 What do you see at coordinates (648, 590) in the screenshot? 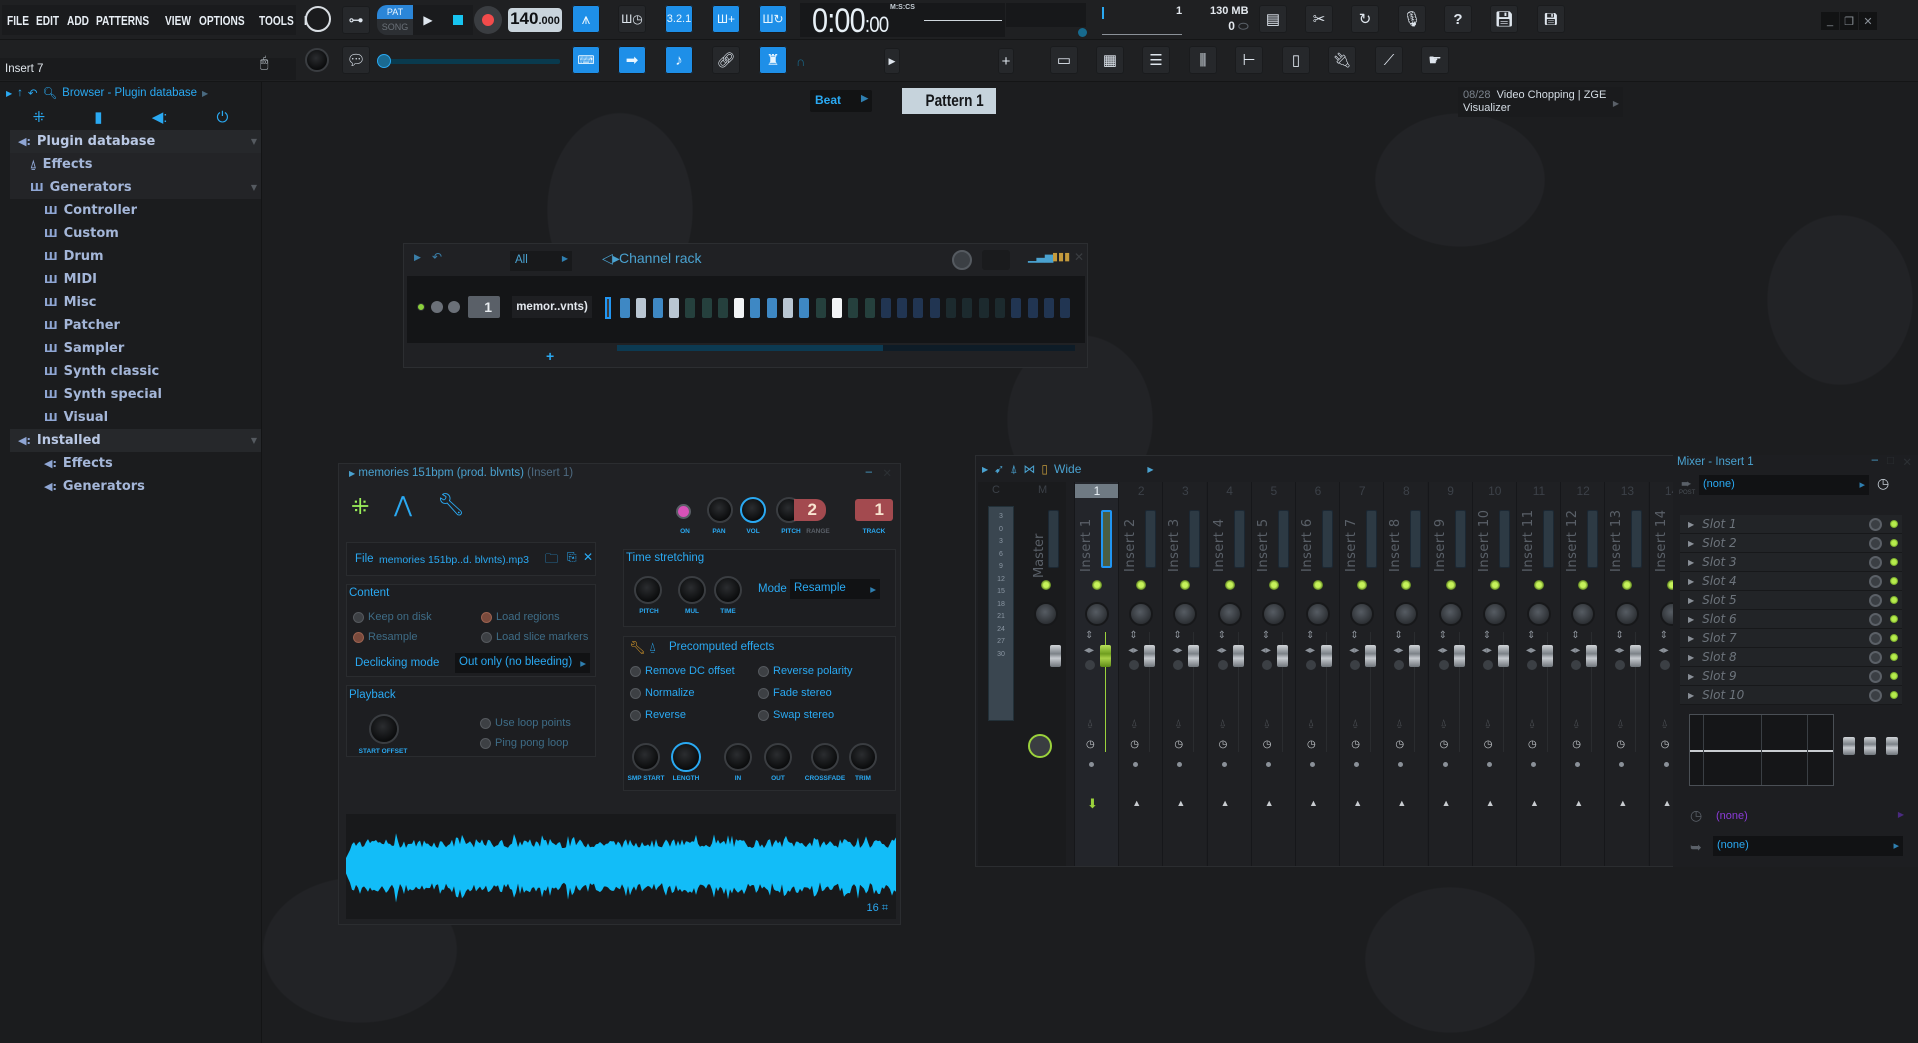
I see `ts-pitch-knob` at bounding box center [648, 590].